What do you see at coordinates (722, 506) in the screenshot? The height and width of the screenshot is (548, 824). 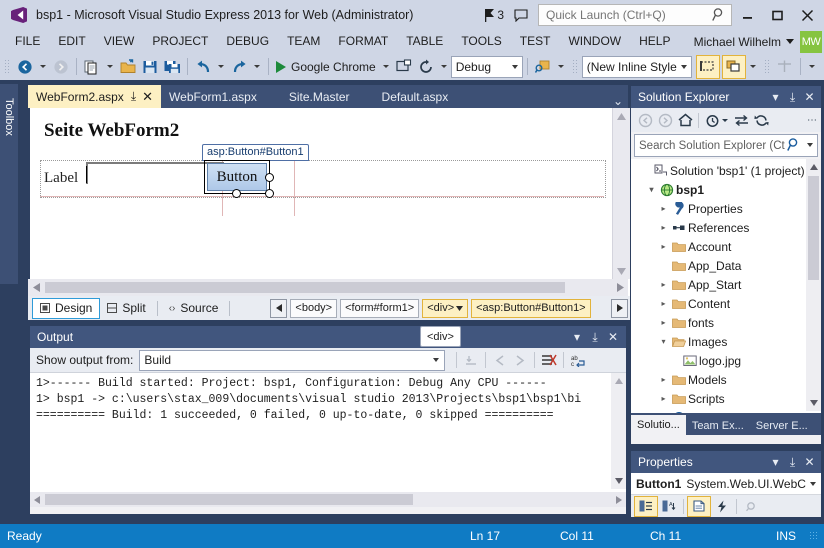 I see `events-view-button` at bounding box center [722, 506].